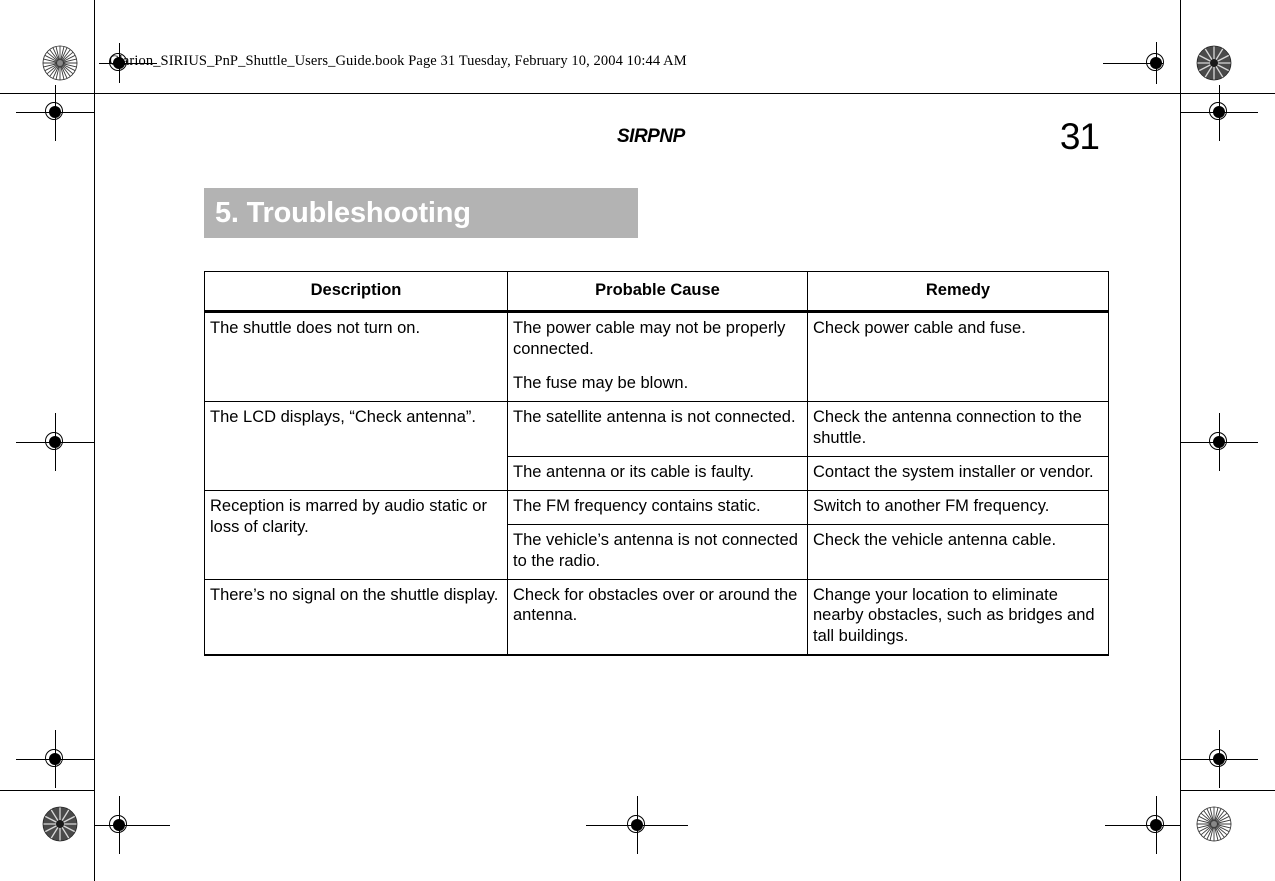  I want to click on document-title: SIRPNP, so click(651, 136).